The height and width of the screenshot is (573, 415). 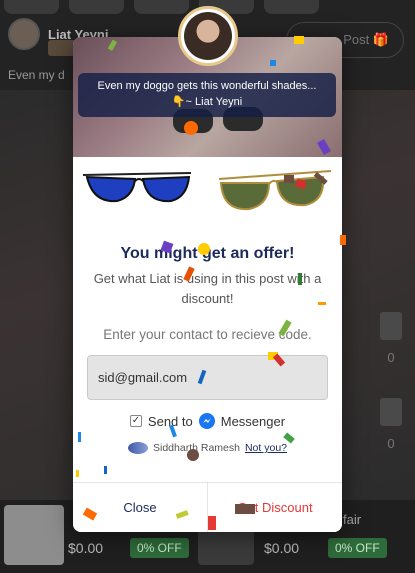 I want to click on product-thumb, so click(x=34, y=535).